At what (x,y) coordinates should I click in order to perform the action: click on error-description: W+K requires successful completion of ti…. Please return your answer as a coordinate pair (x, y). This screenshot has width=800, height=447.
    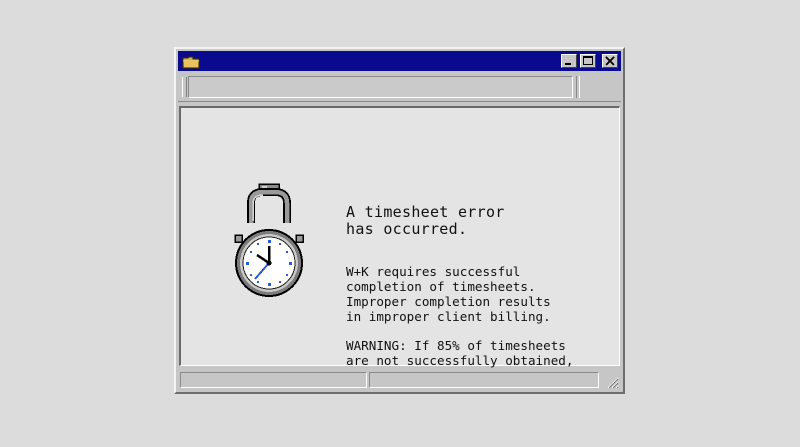
    Looking at the image, I should click on (448, 294).